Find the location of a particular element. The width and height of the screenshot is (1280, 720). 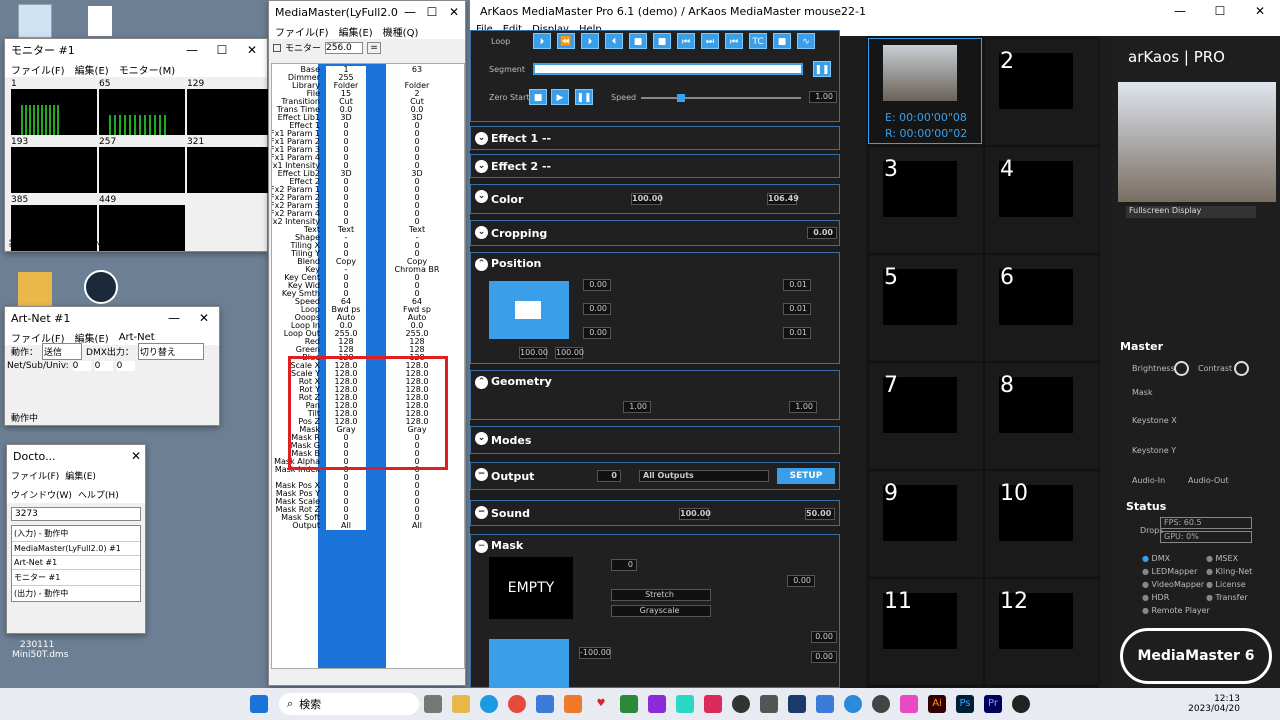

scale-x-value: 100.00 is located at coordinates (533, 353).